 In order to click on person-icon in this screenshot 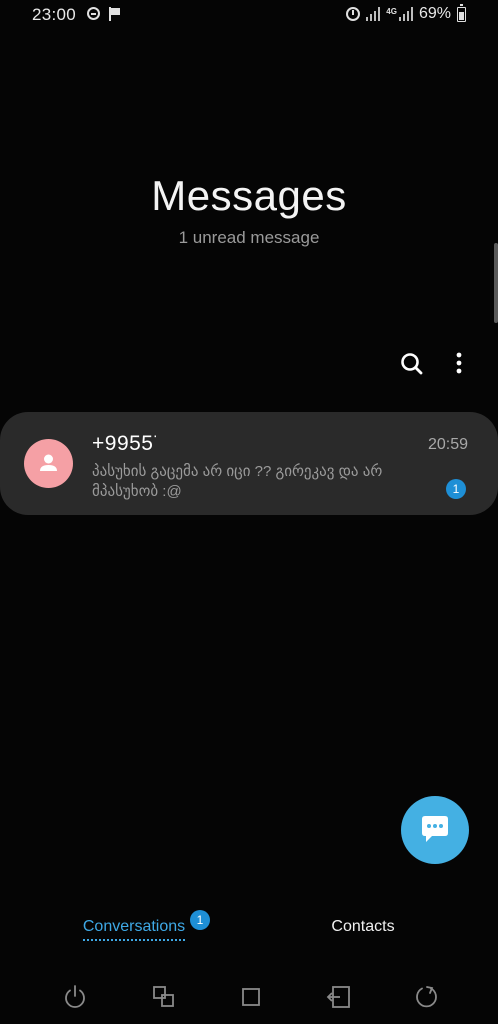, I will do `click(48, 462)`.